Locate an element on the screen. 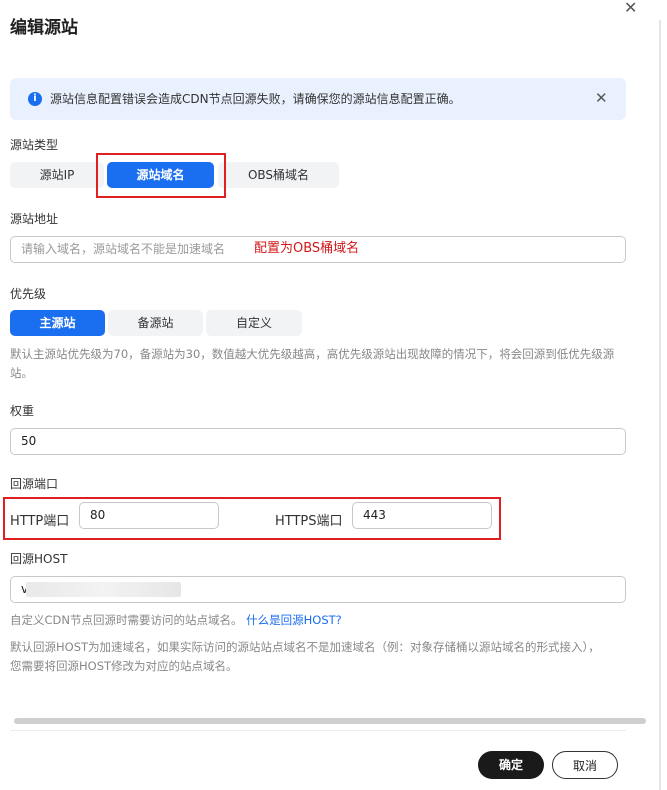 The image size is (667, 790). cancel-button: 取消 is located at coordinates (585, 765).